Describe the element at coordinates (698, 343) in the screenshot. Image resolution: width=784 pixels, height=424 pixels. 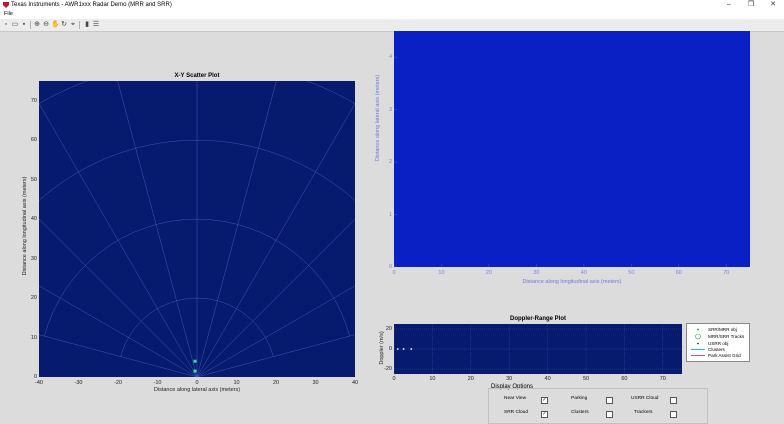
I see `legend-swatch-usrr-obj` at that location.